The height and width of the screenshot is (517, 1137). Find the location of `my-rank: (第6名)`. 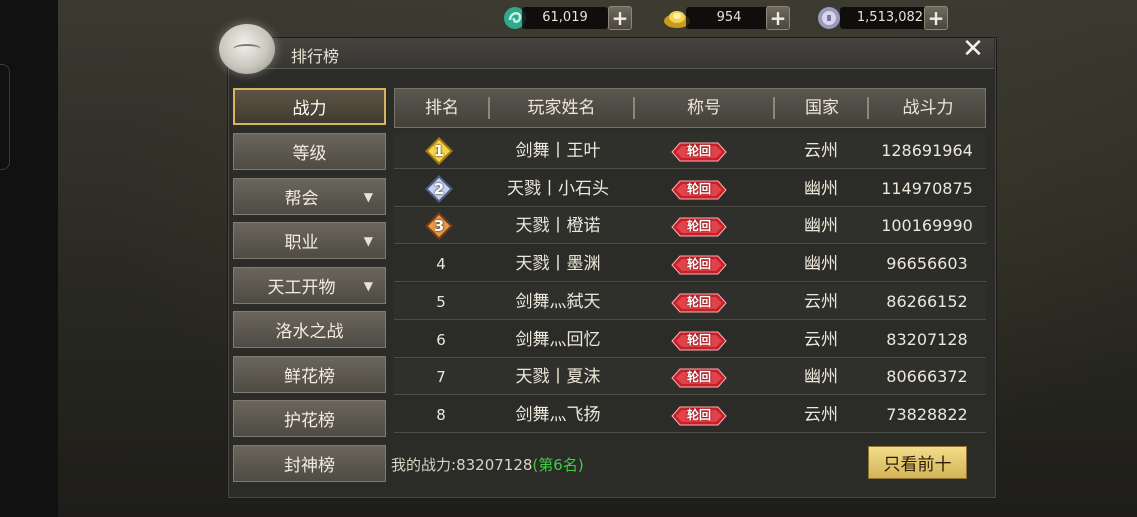

my-rank: (第6名) is located at coordinates (558, 465).